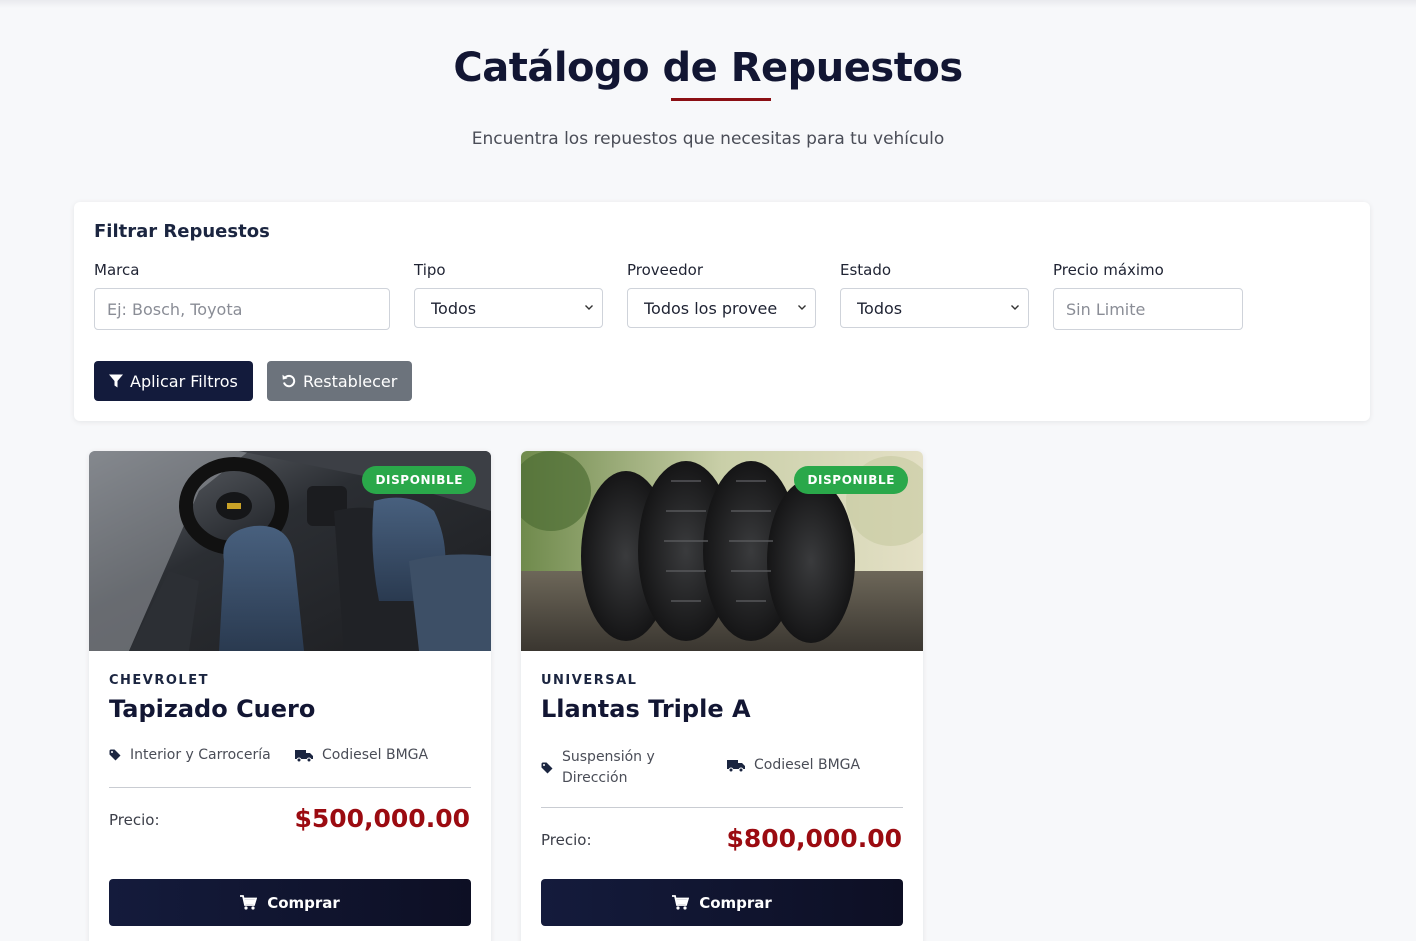  What do you see at coordinates (350, 381) in the screenshot?
I see `reset-filters-label: Restablecer` at bounding box center [350, 381].